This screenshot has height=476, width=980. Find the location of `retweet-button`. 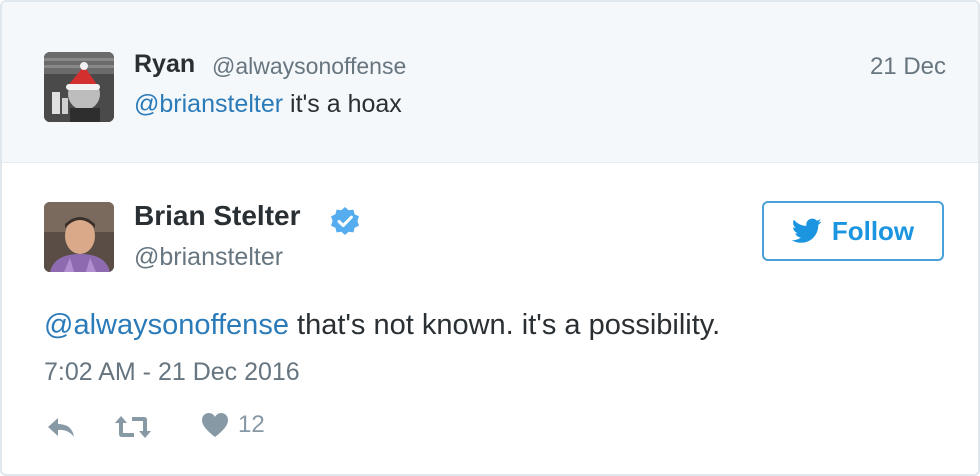

retweet-button is located at coordinates (133, 427).